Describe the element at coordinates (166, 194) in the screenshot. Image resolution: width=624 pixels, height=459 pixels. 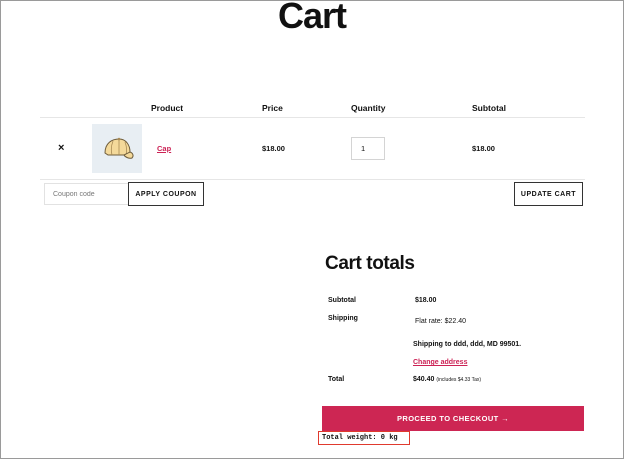
I see `apply-coupon-button: APPLY COUPON` at that location.